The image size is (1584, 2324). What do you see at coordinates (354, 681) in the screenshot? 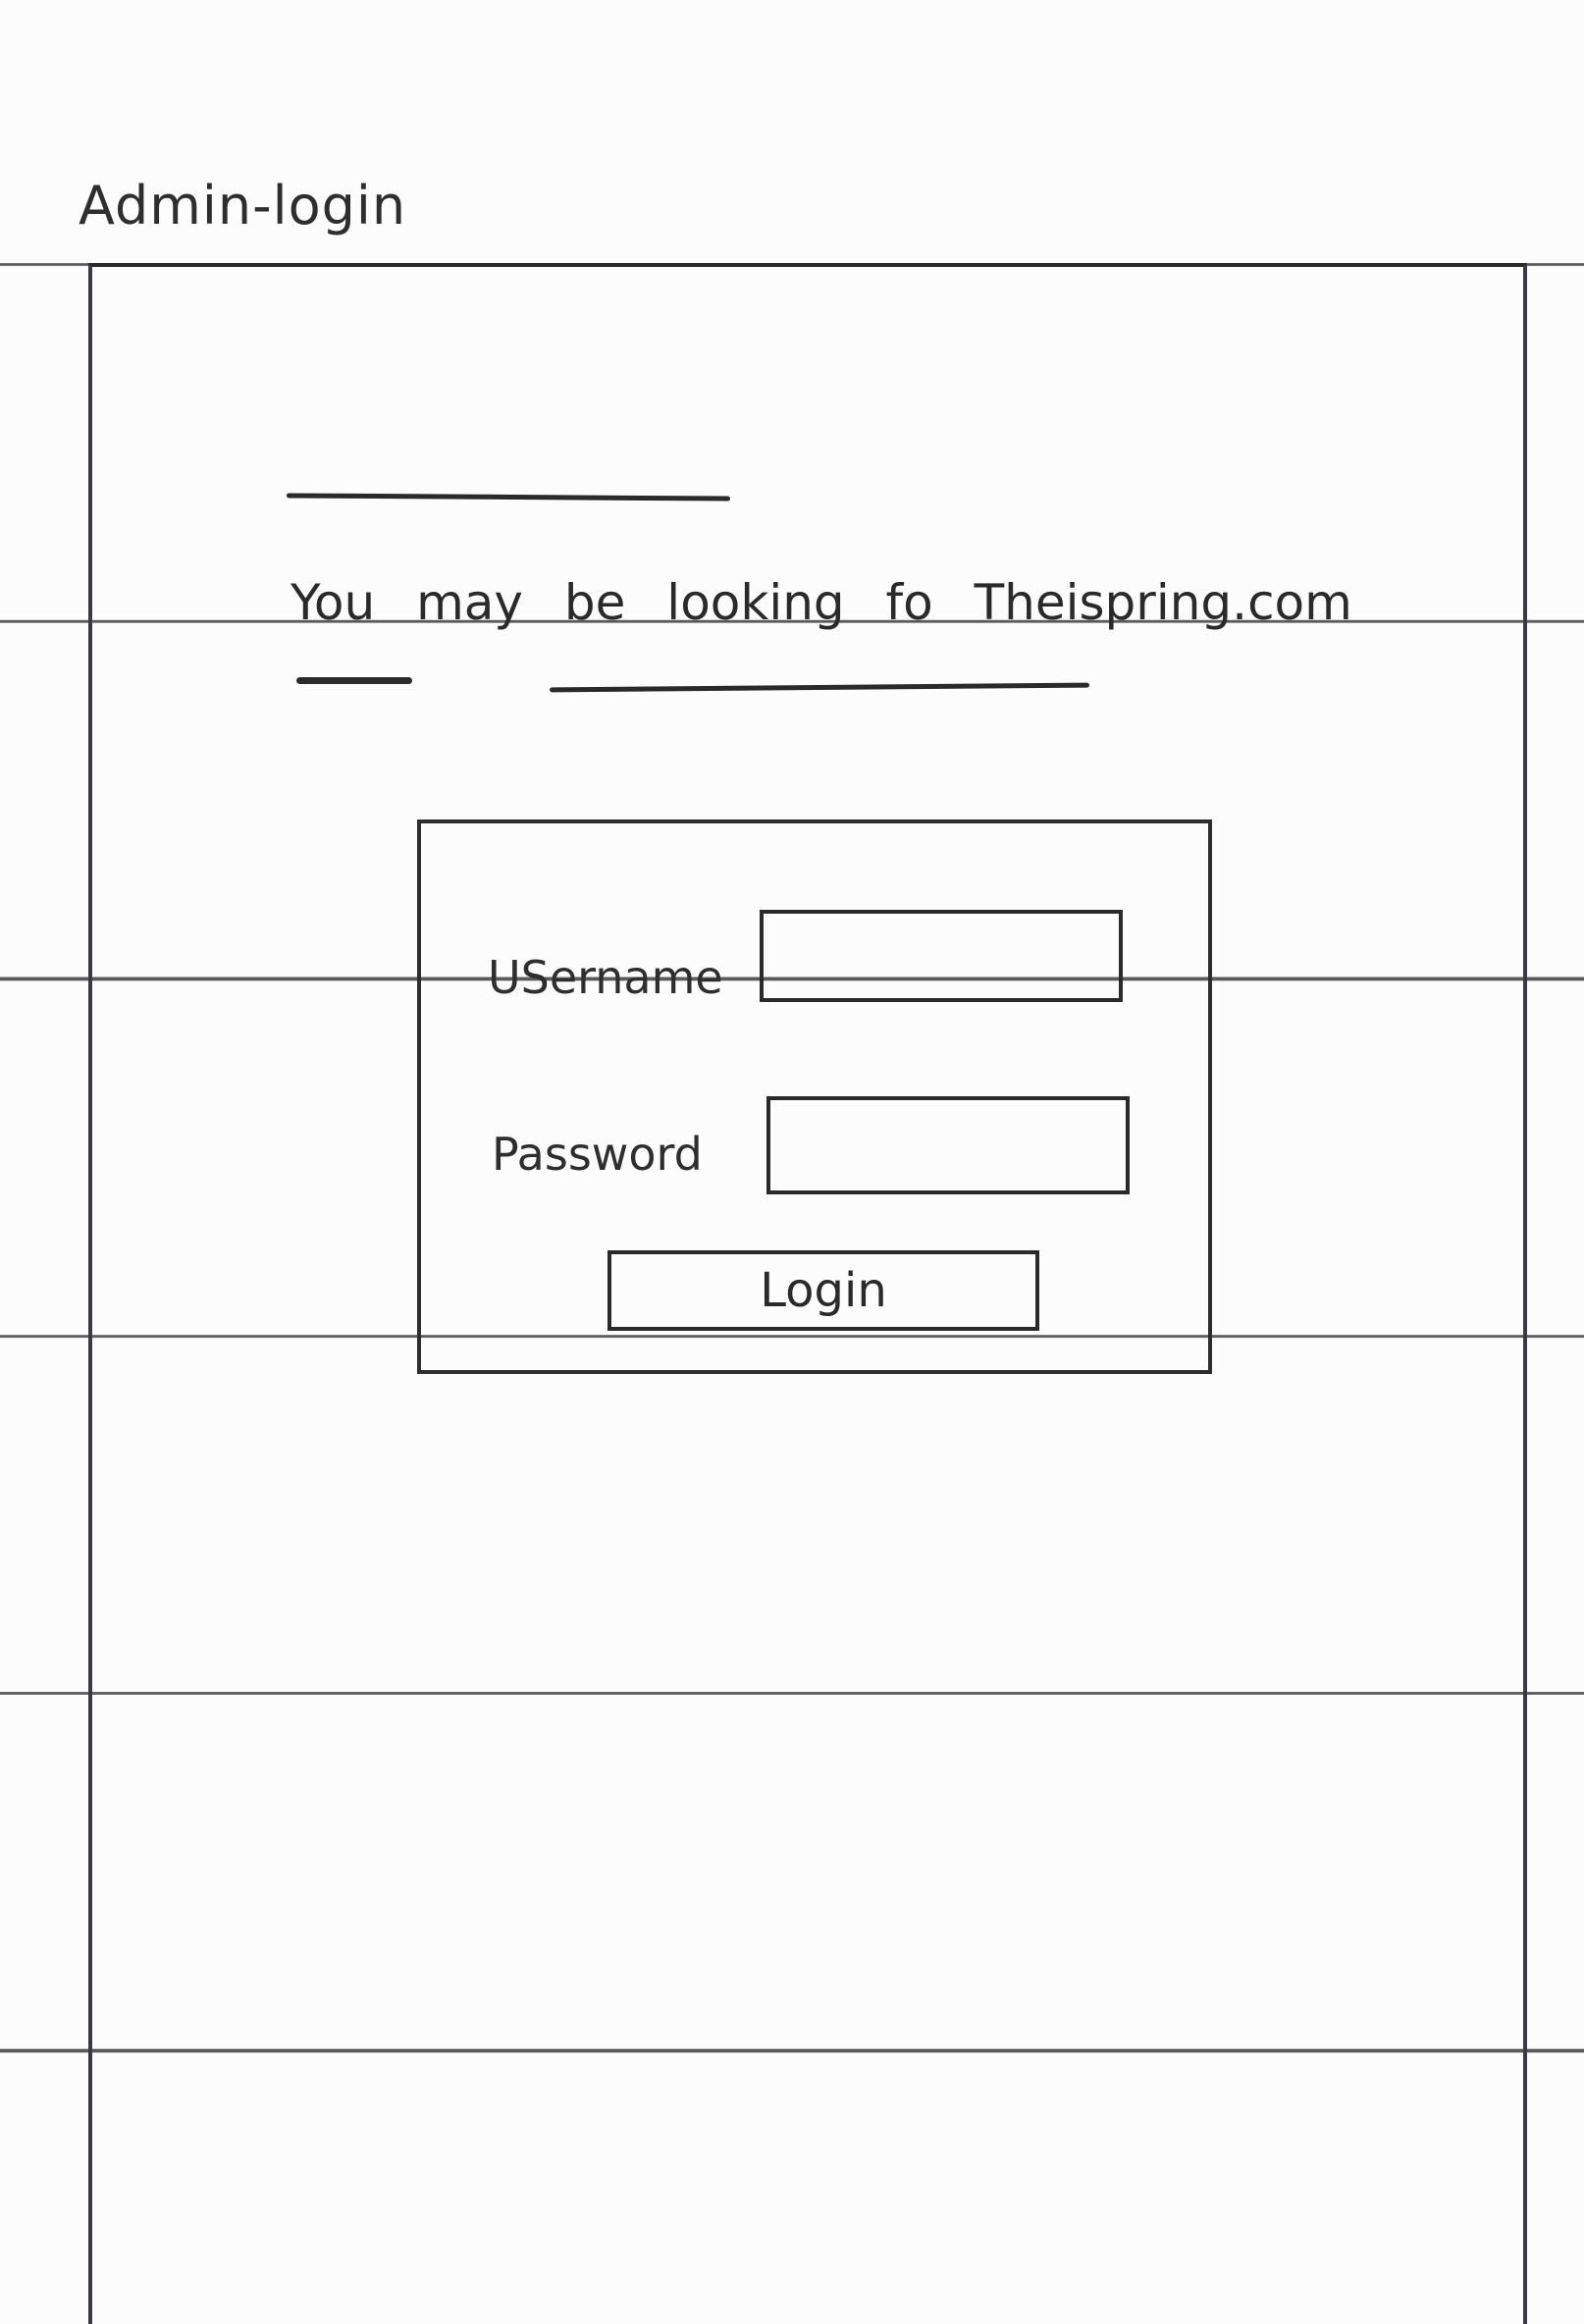
I see `placeholder-text-line-short` at bounding box center [354, 681].